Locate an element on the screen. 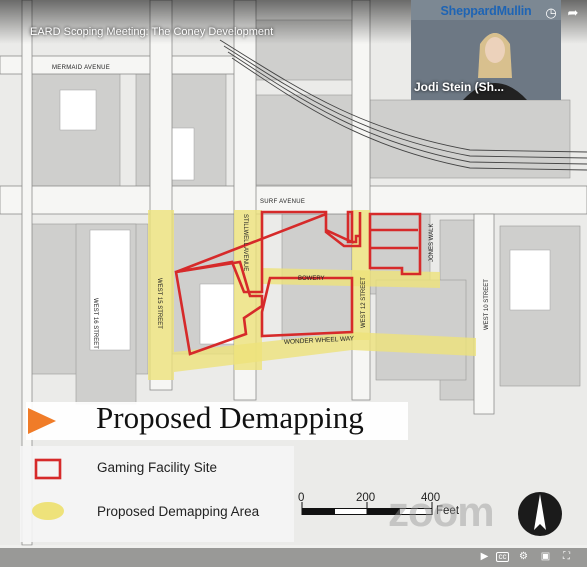 The image size is (587, 567). scale-label-zero: 0 is located at coordinates (301, 498).